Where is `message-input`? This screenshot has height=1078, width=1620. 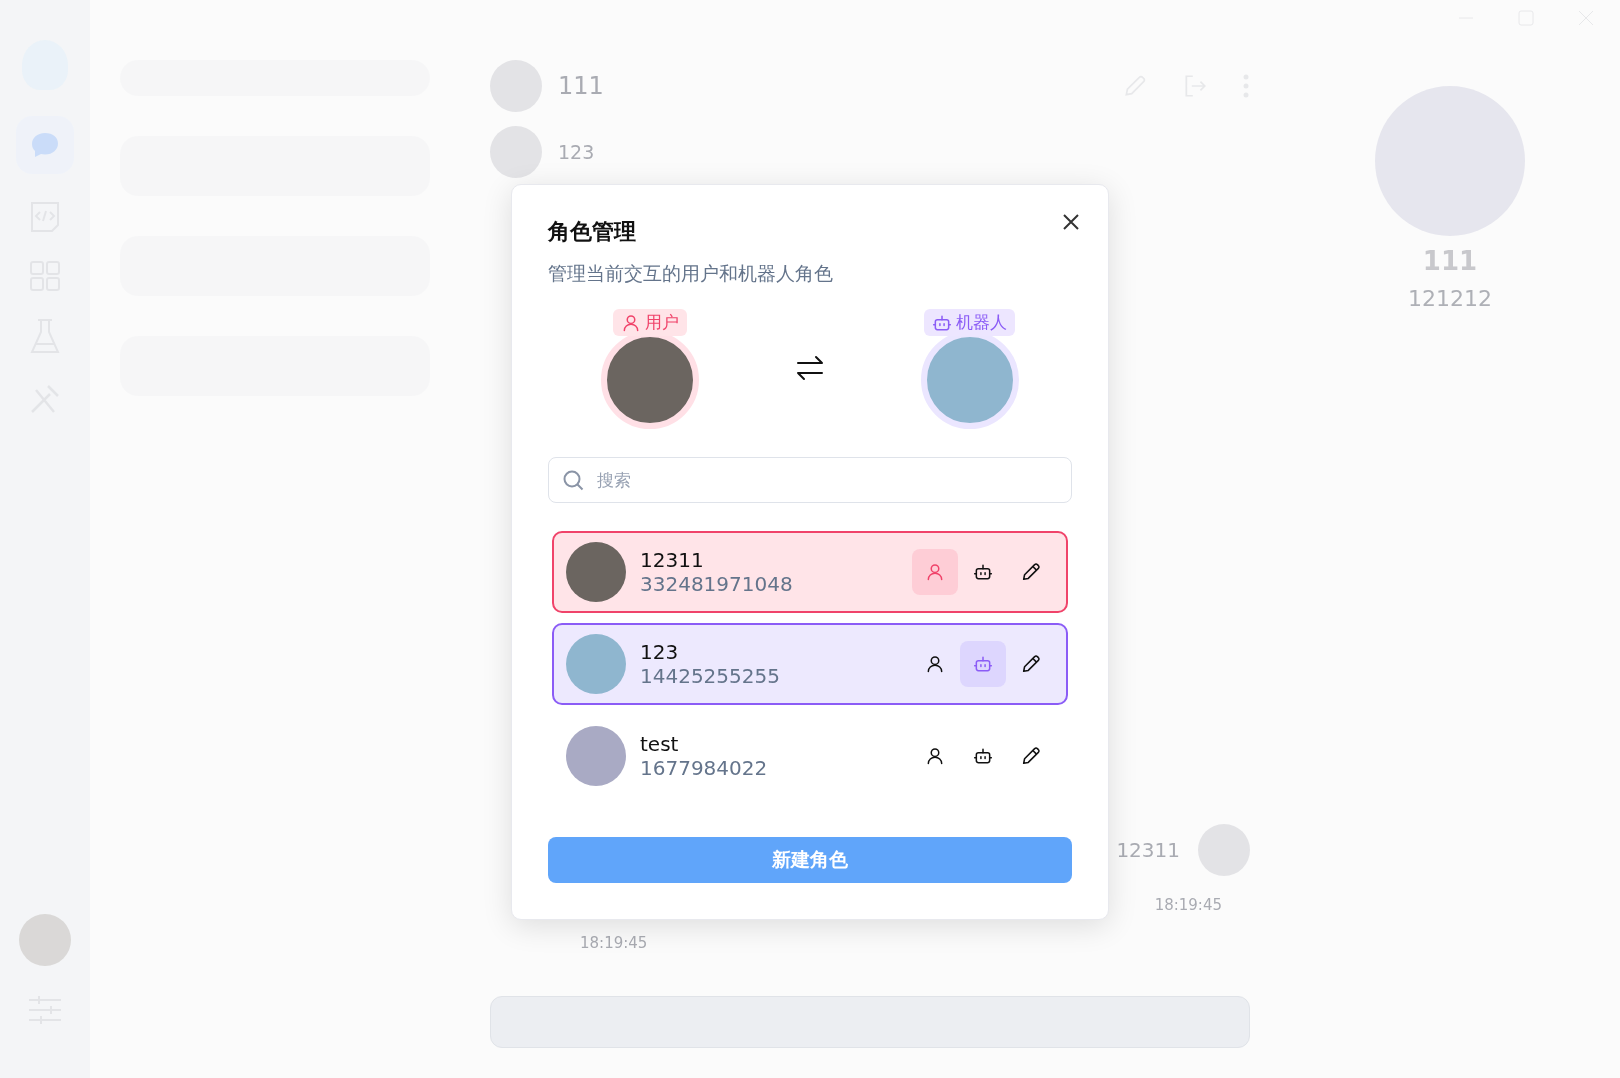 message-input is located at coordinates (870, 1022).